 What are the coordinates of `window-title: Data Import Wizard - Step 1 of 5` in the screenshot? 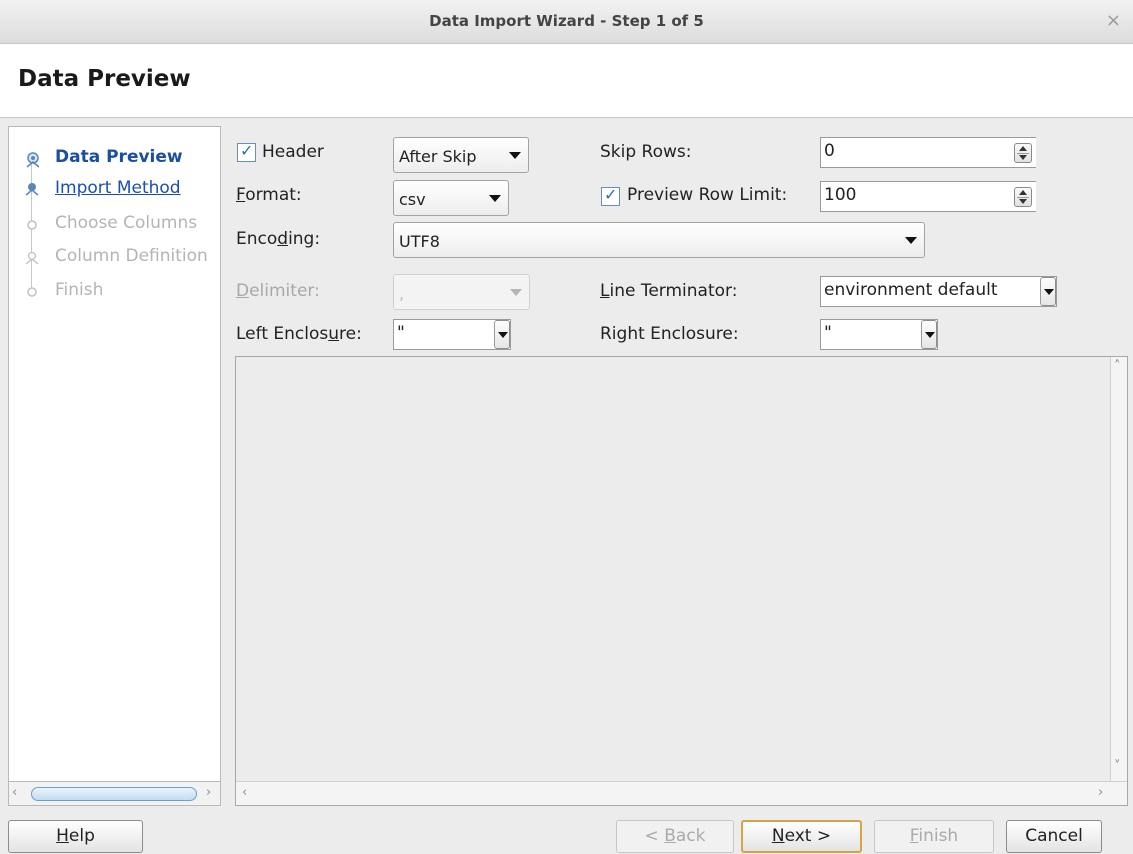 It's located at (566, 21).